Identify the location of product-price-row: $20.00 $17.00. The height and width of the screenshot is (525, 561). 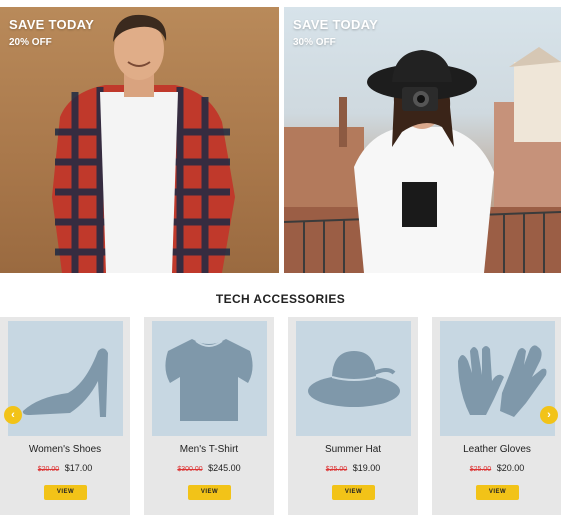
(65, 468).